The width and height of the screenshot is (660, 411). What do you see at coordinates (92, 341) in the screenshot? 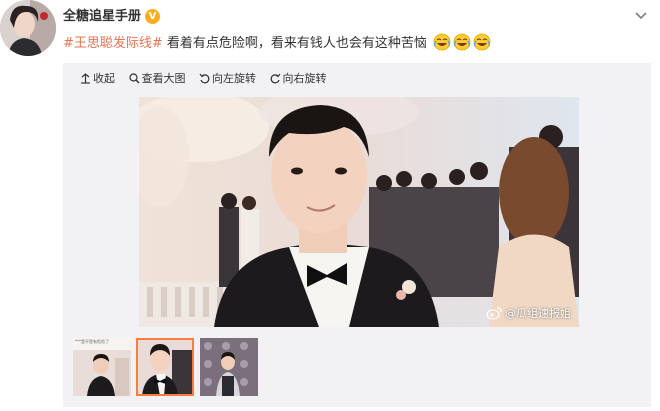
I see `thumbnail-caption: ***是不是有危险了` at bounding box center [92, 341].